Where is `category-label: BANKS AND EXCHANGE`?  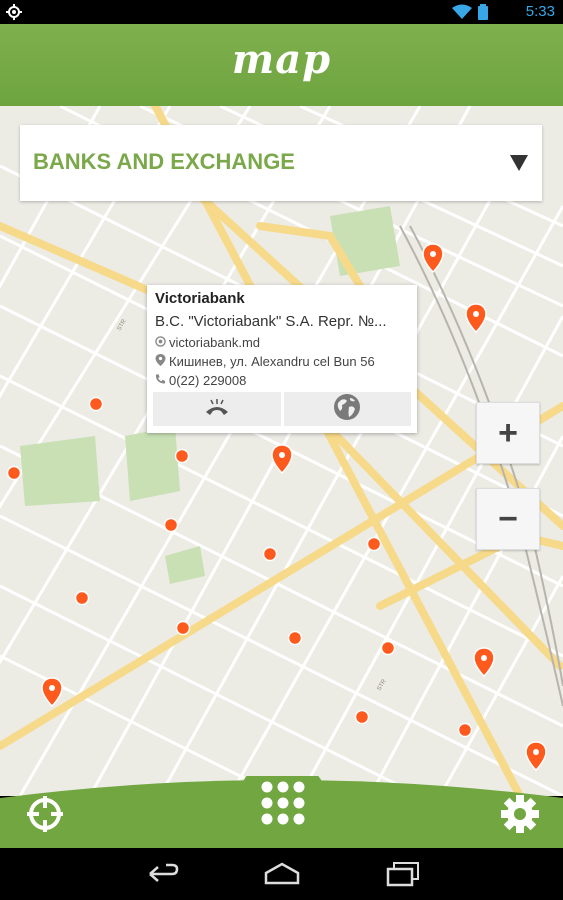 category-label: BANKS AND EXCHANGE is located at coordinates (164, 161).